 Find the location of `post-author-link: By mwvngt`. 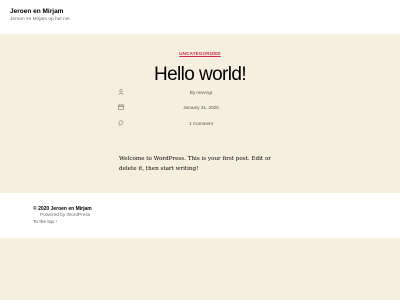

post-author-link: By mwvngt is located at coordinates (201, 92).